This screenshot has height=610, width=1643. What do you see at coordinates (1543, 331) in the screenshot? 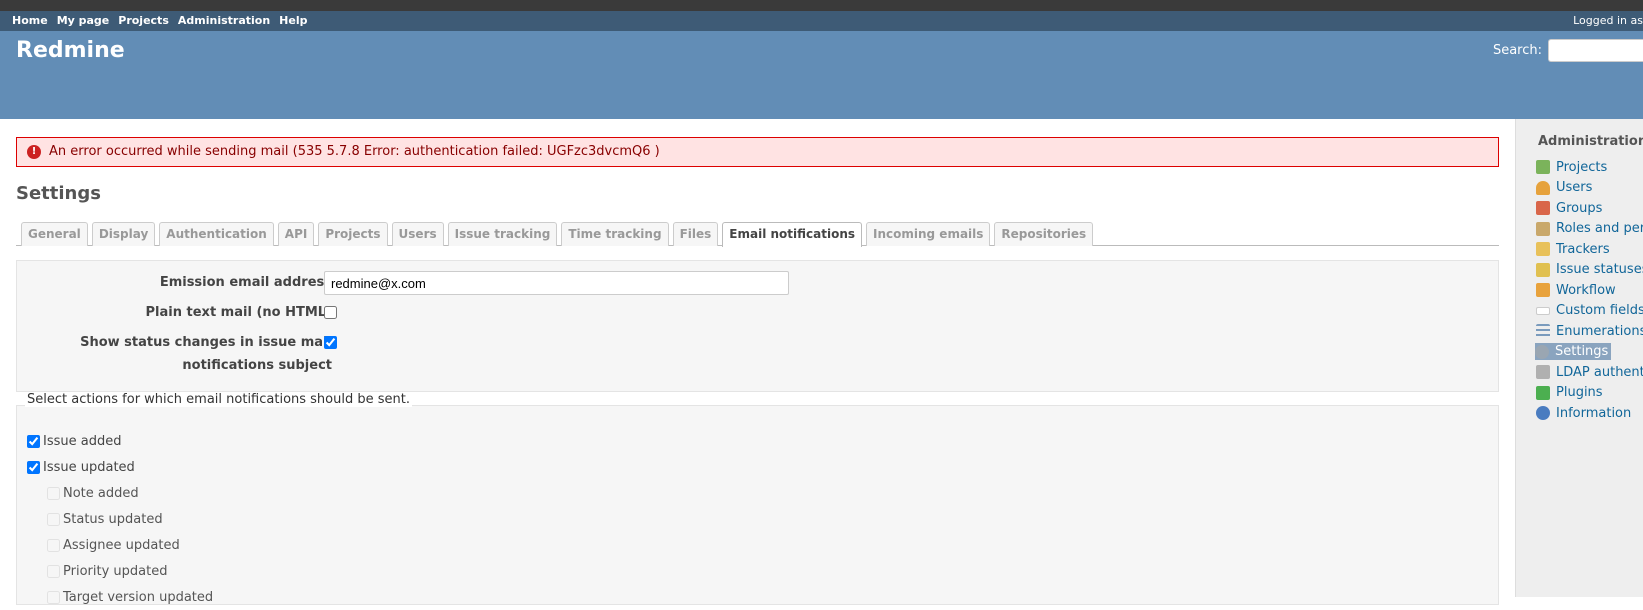
I see `enumerations-icon` at bounding box center [1543, 331].